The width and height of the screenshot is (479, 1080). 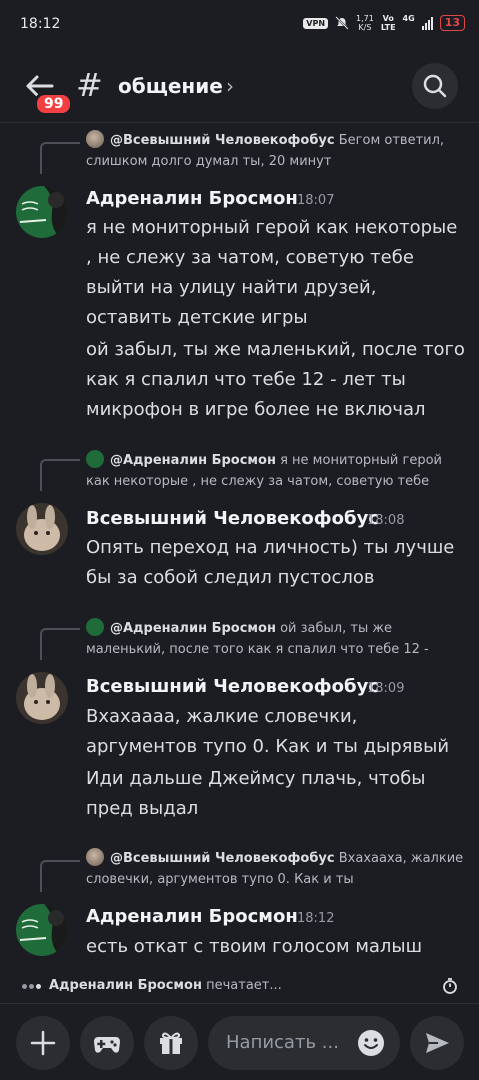 I want to click on search-icon, so click(x=435, y=86).